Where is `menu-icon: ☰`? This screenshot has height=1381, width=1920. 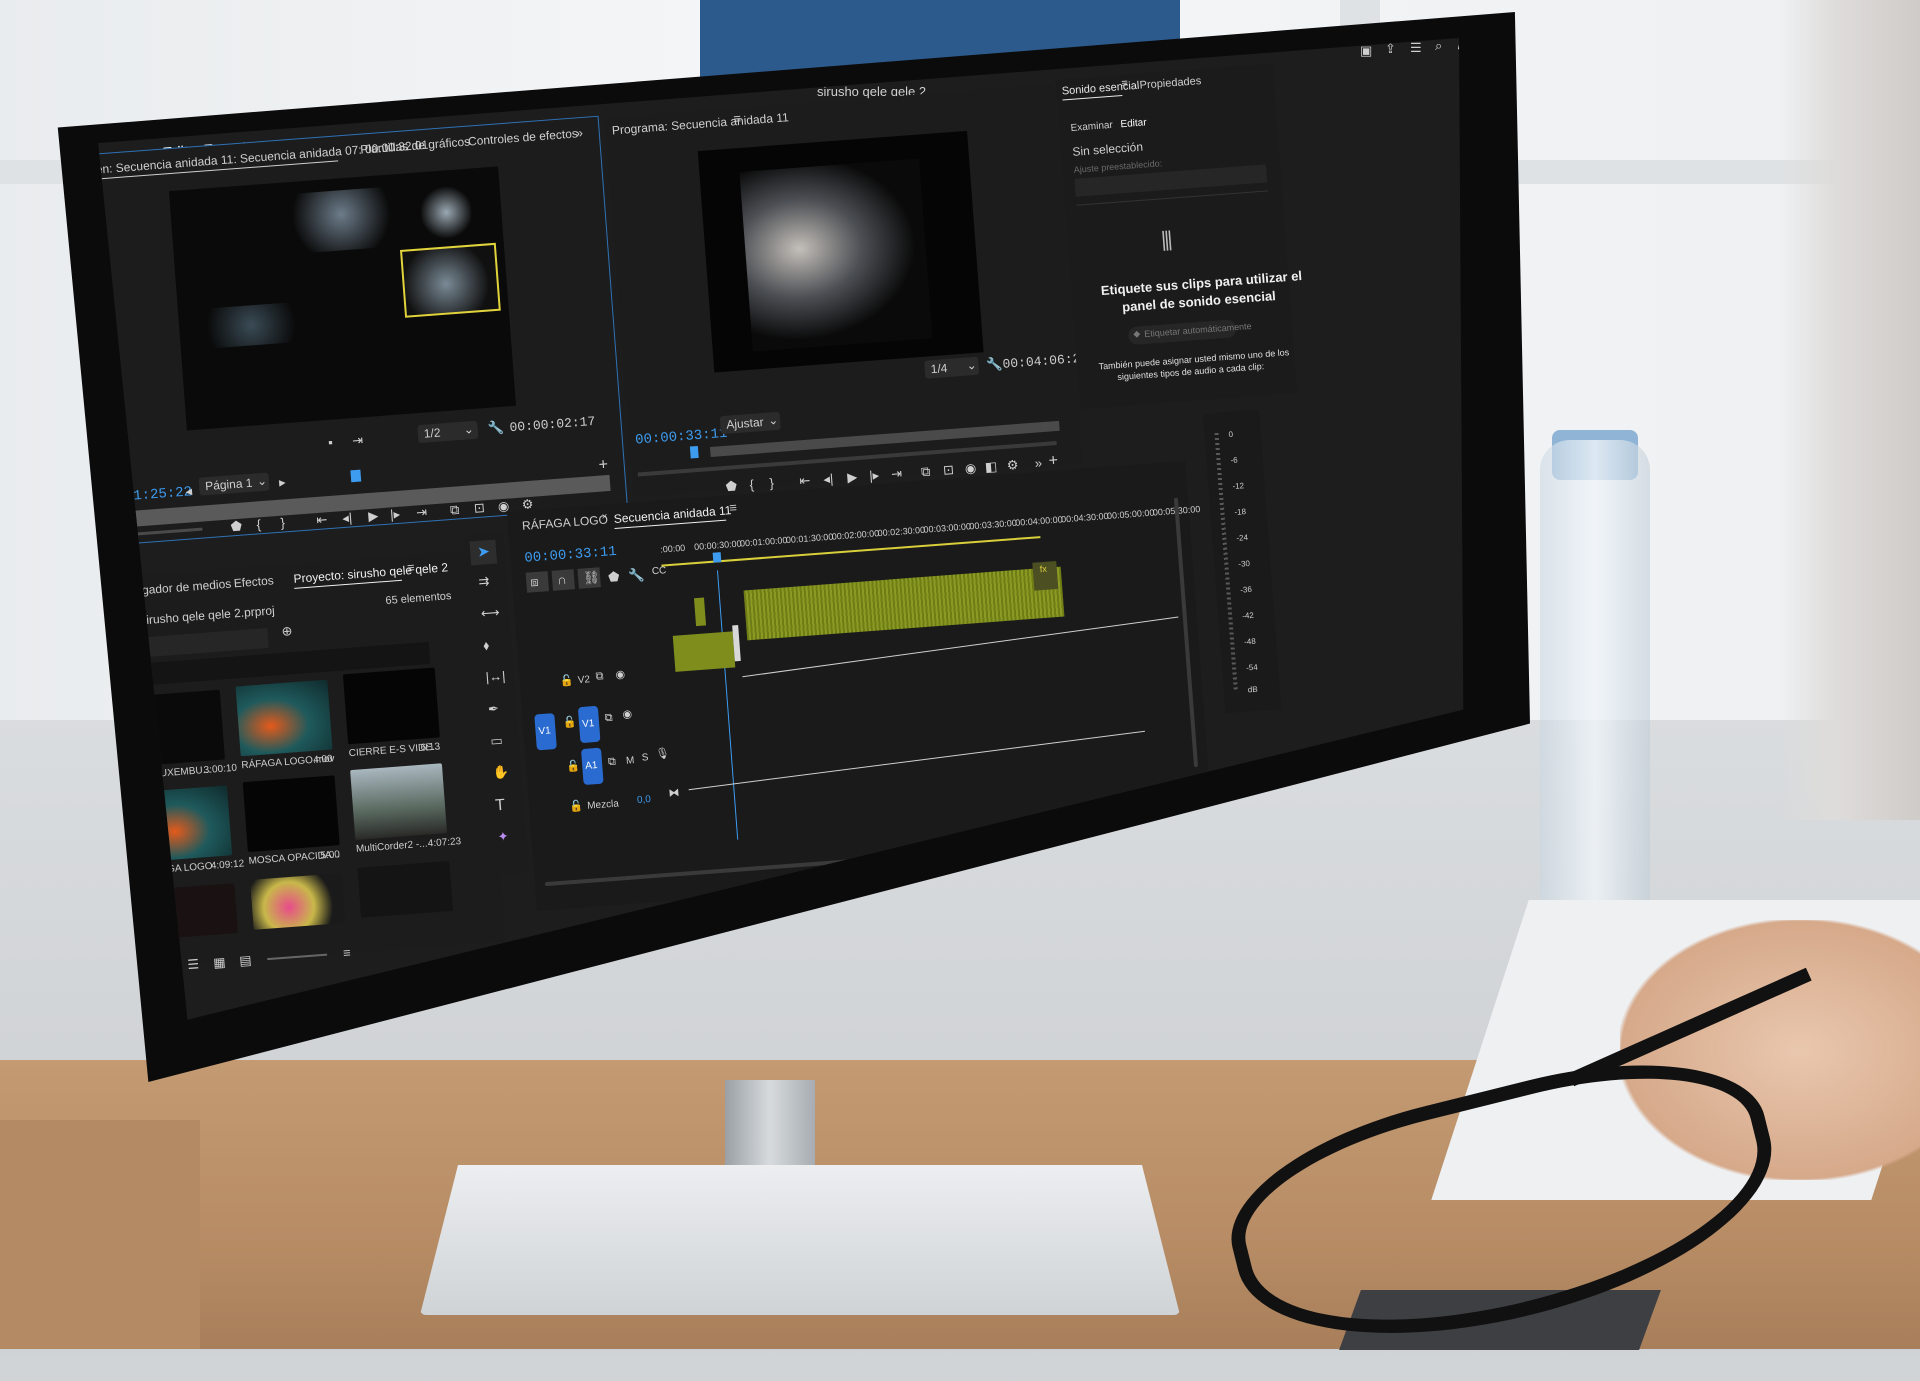
menu-icon: ☰ is located at coordinates (1416, 47).